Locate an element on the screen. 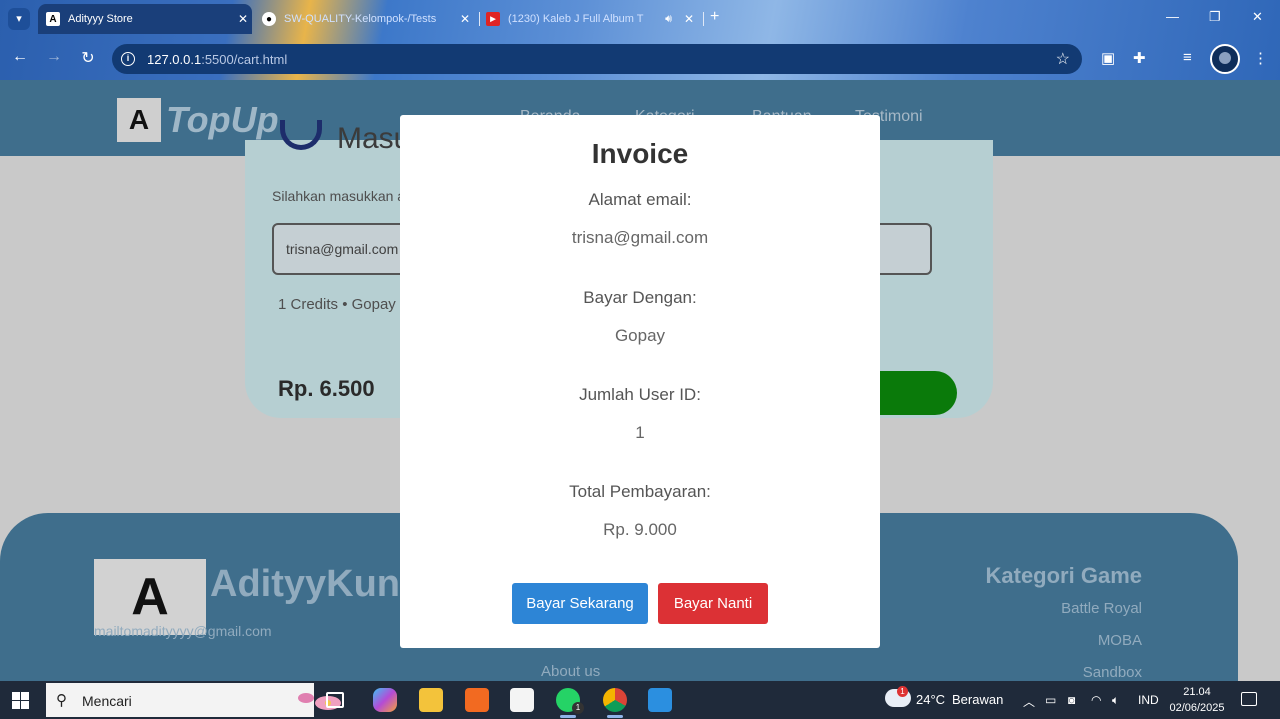  extensions-puzzle-icon: ✚ is located at coordinates (1139, 58).